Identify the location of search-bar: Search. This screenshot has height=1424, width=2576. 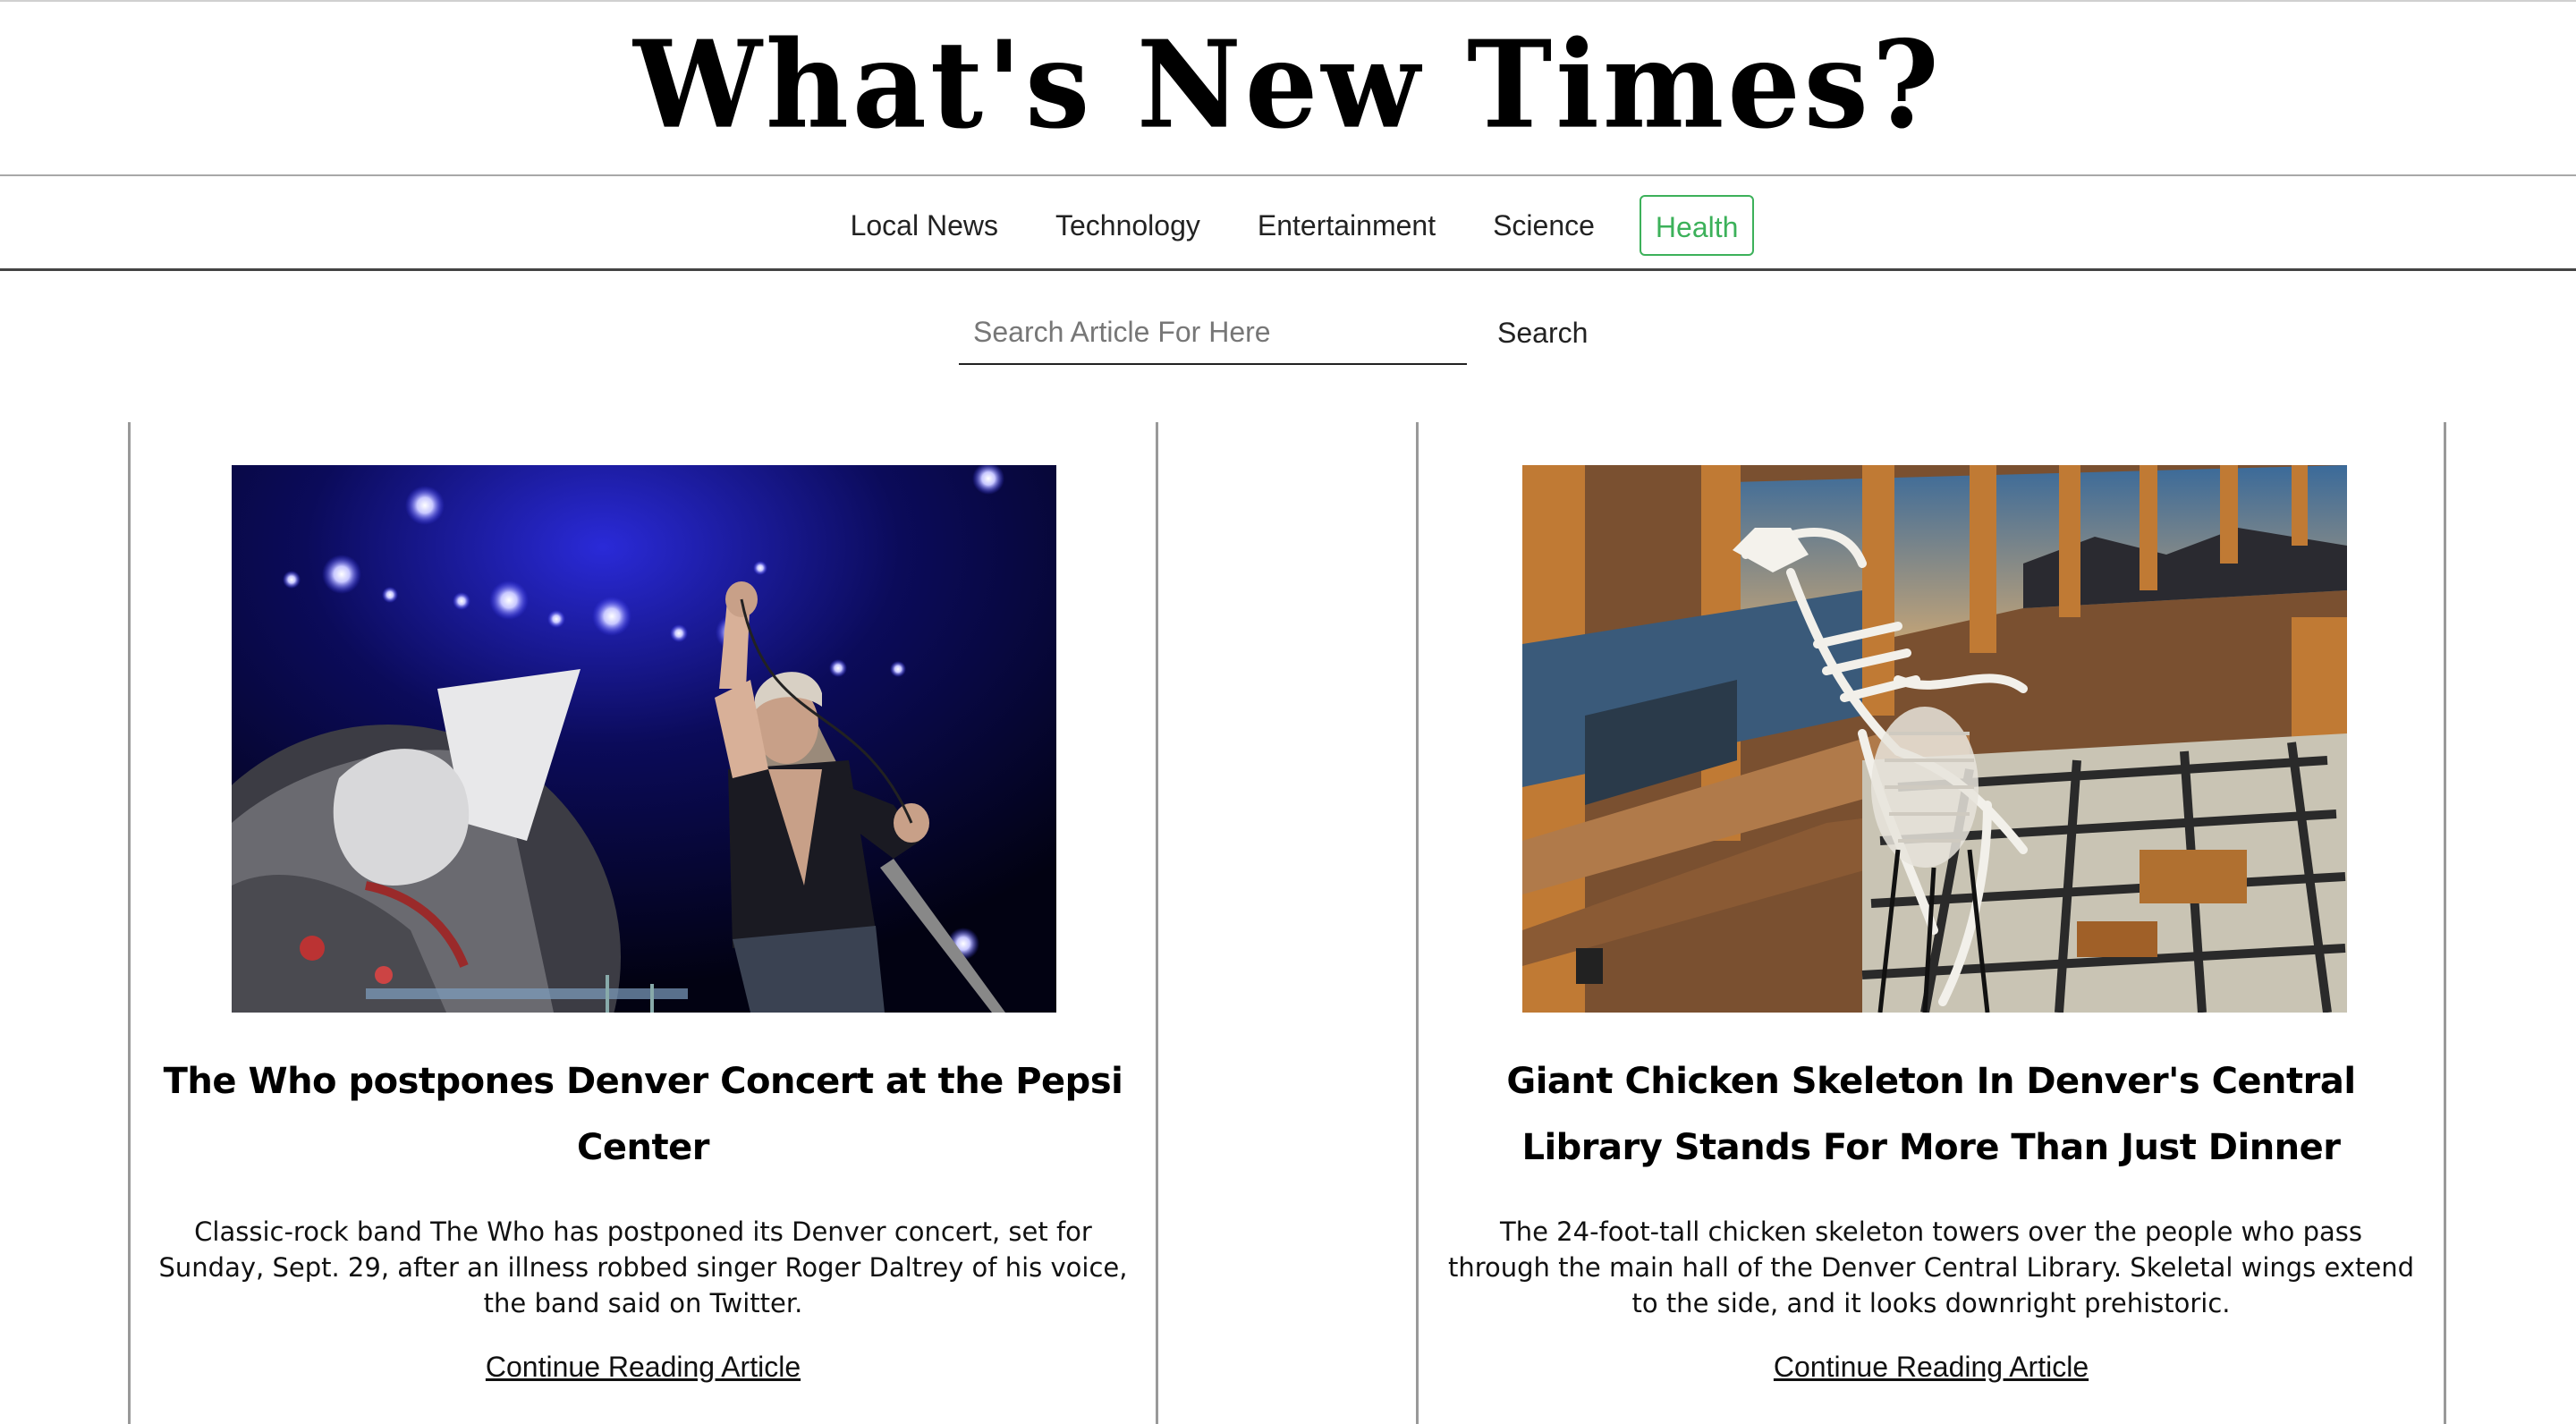
(1288, 334).